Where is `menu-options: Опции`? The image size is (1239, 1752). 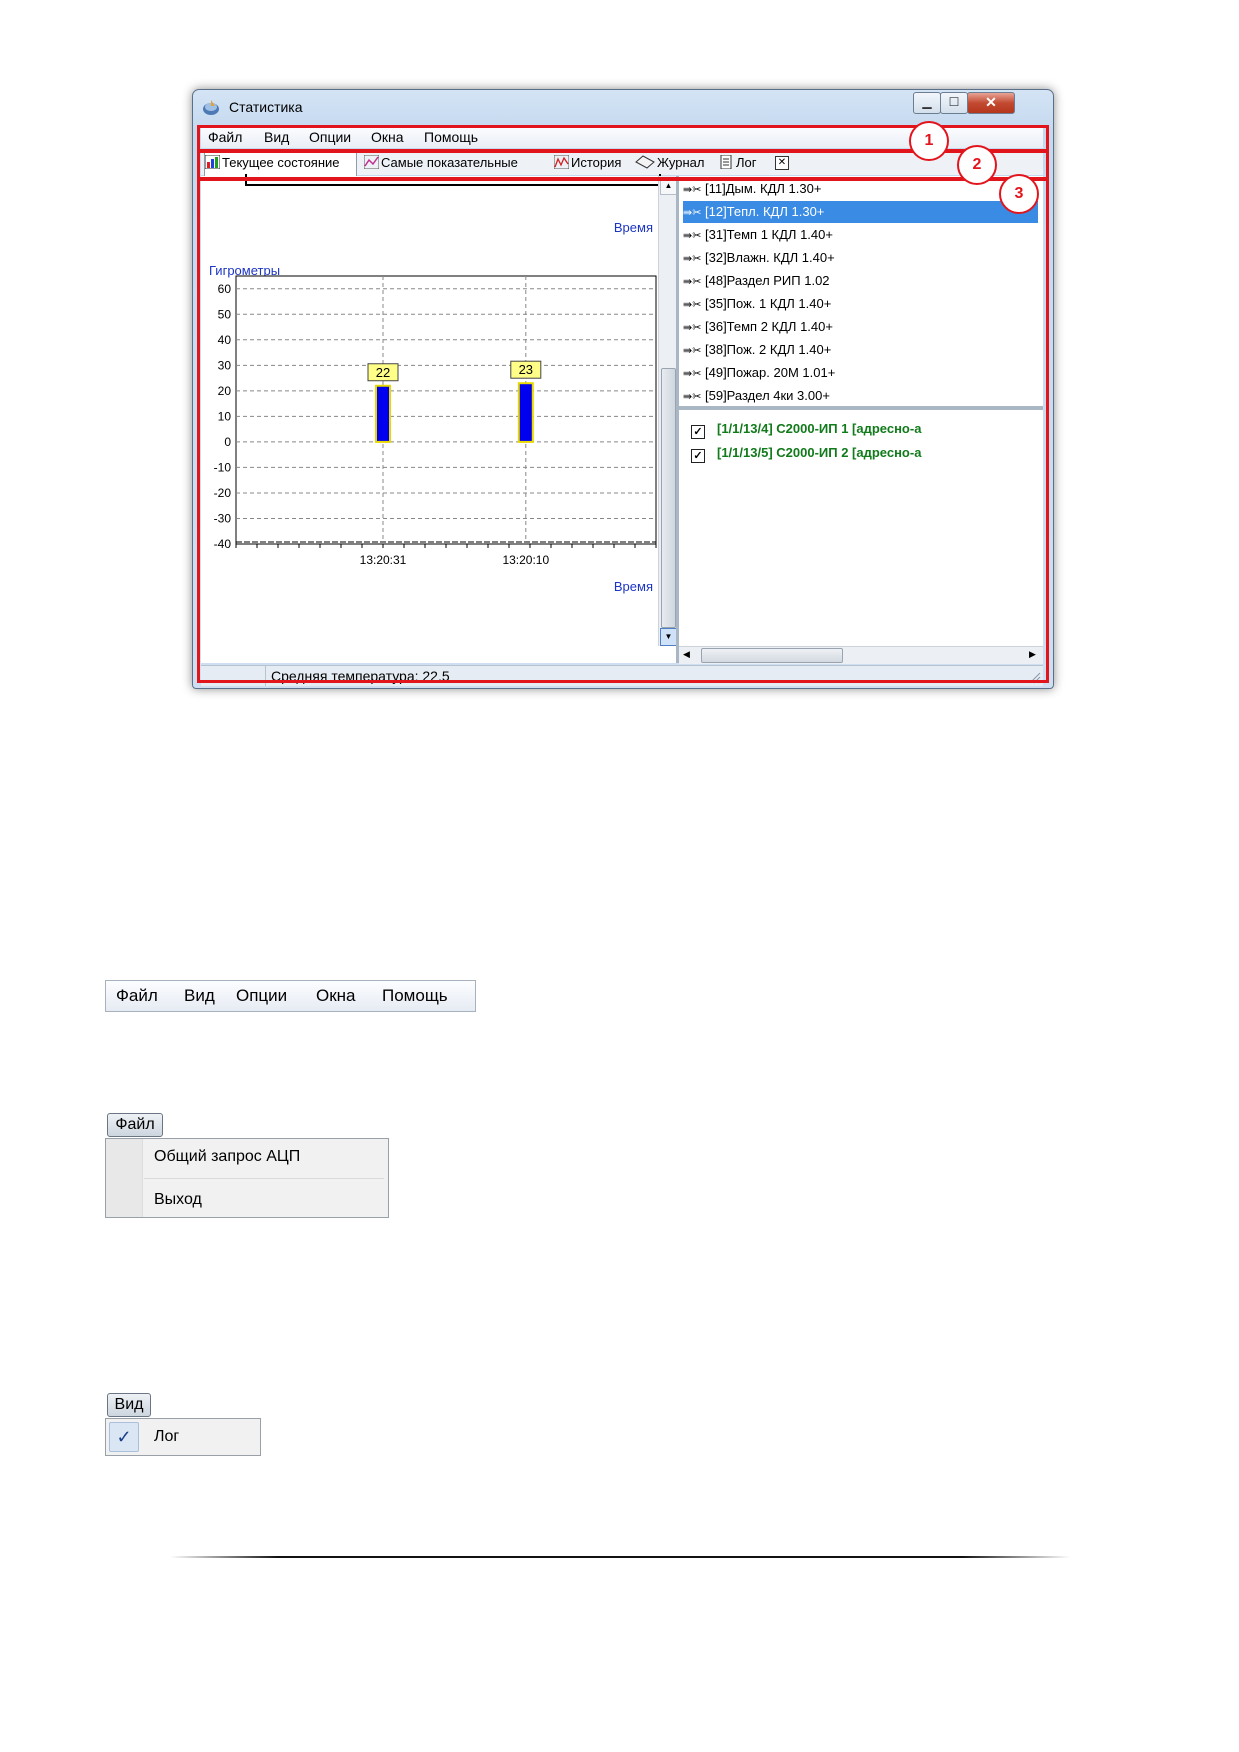 menu-options: Опции is located at coordinates (261, 996).